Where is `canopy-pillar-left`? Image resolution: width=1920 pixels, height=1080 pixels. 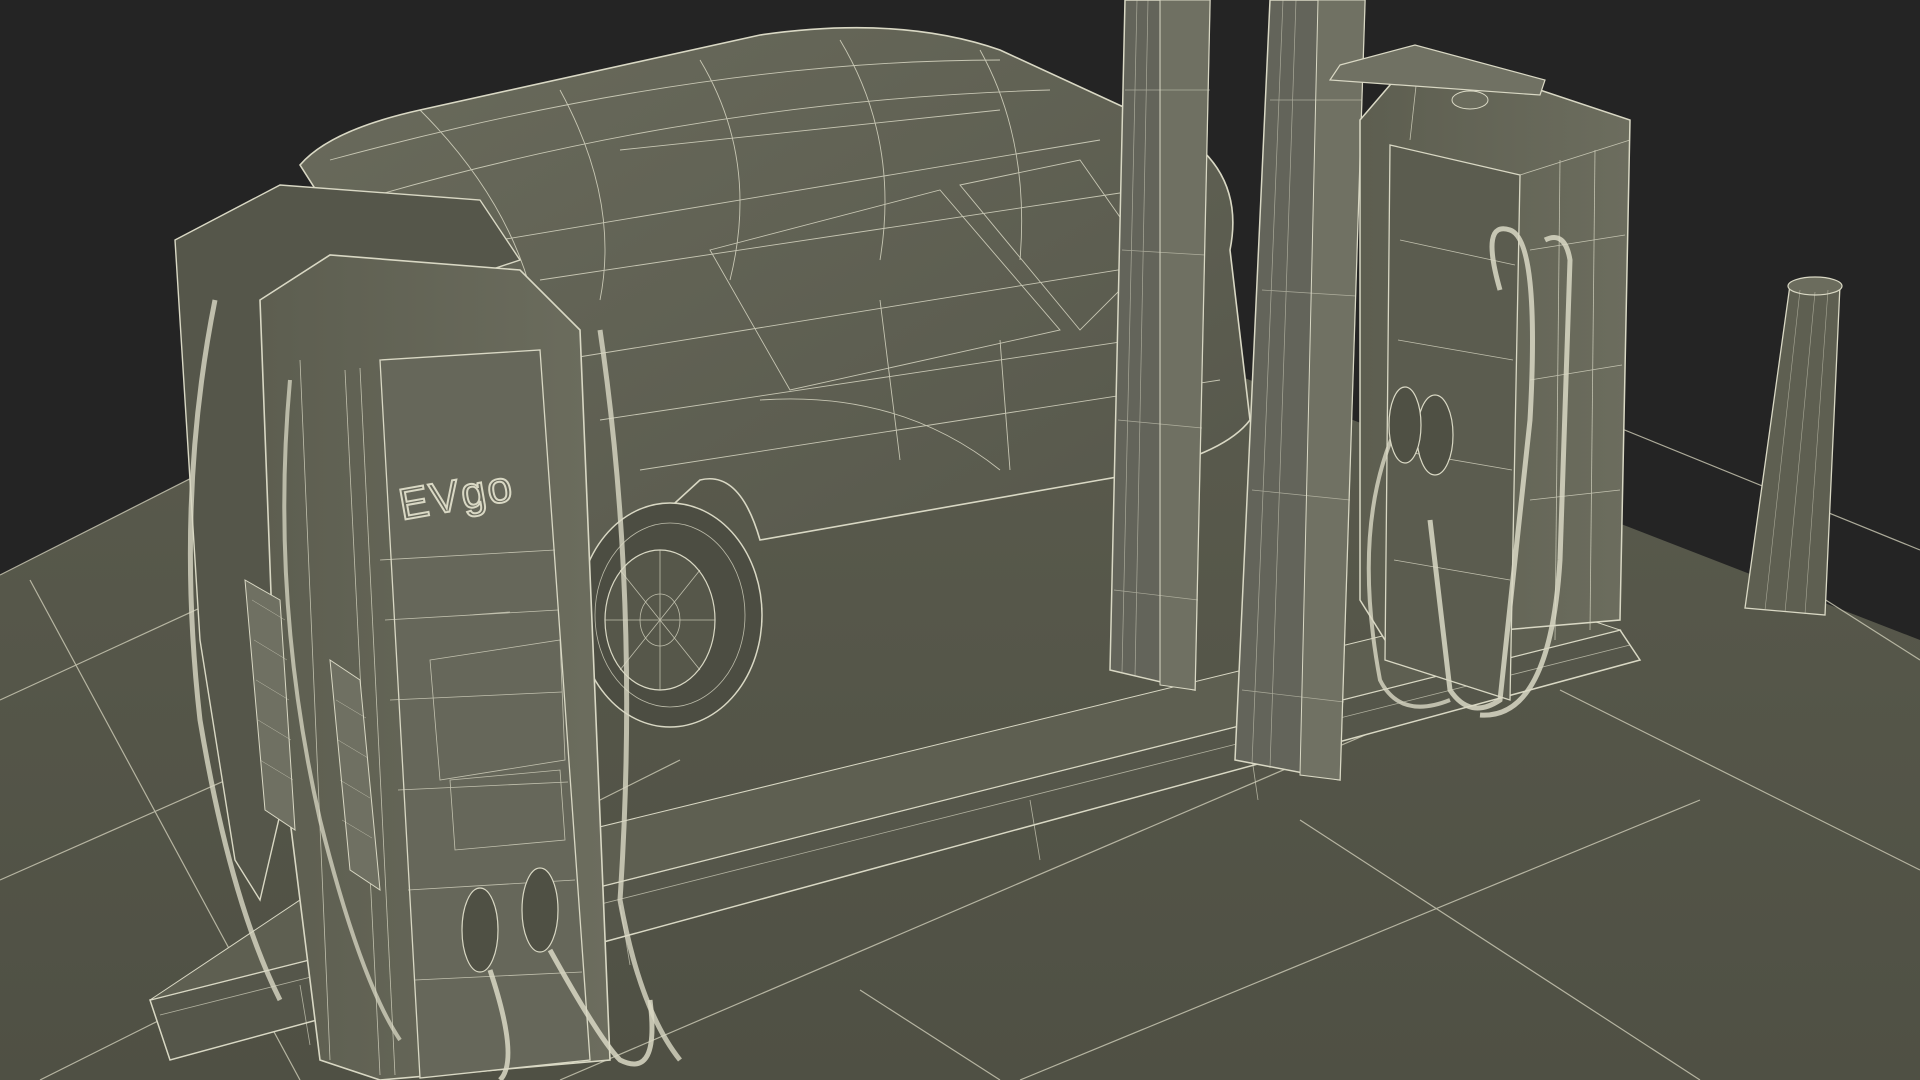 canopy-pillar-left is located at coordinates (1160, 345).